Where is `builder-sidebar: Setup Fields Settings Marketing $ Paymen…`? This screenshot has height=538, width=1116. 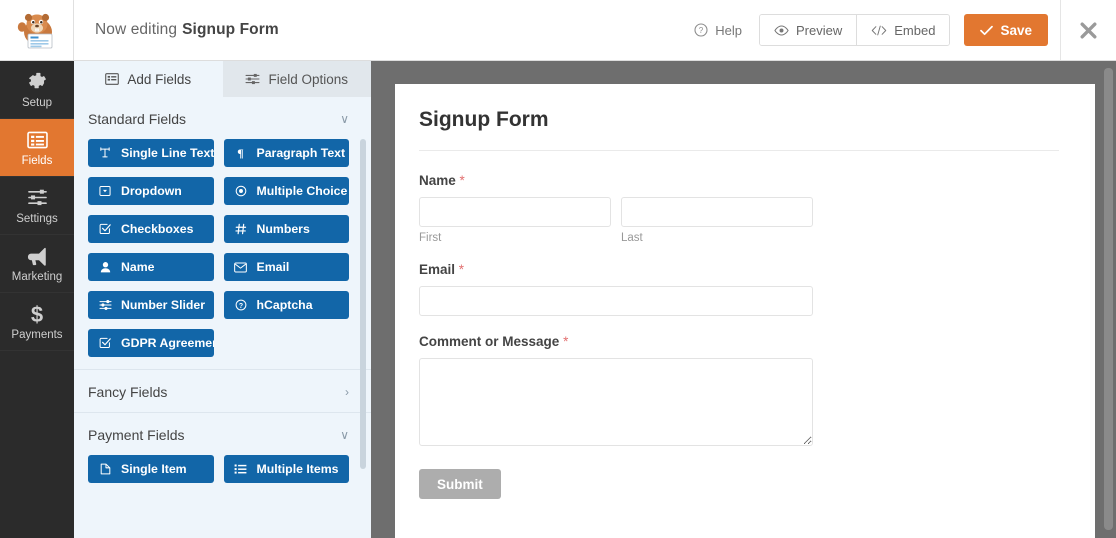 builder-sidebar: Setup Fields Settings Marketing $ Paymen… is located at coordinates (37, 299).